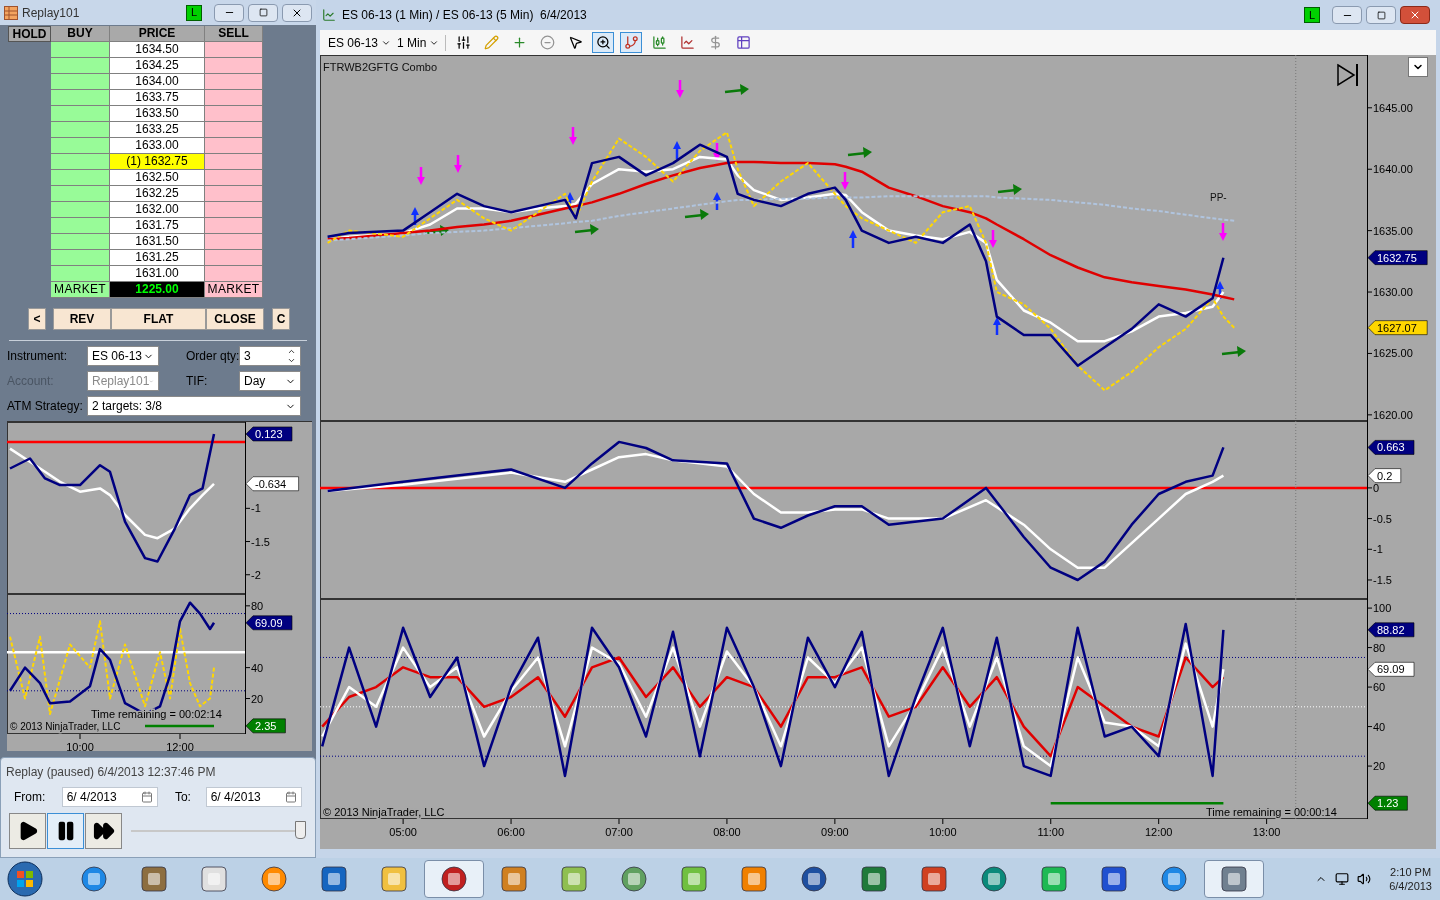 This screenshot has width=1440, height=900. Describe the element at coordinates (51, 13) in the screenshot. I see `window-title: Replay101` at that location.